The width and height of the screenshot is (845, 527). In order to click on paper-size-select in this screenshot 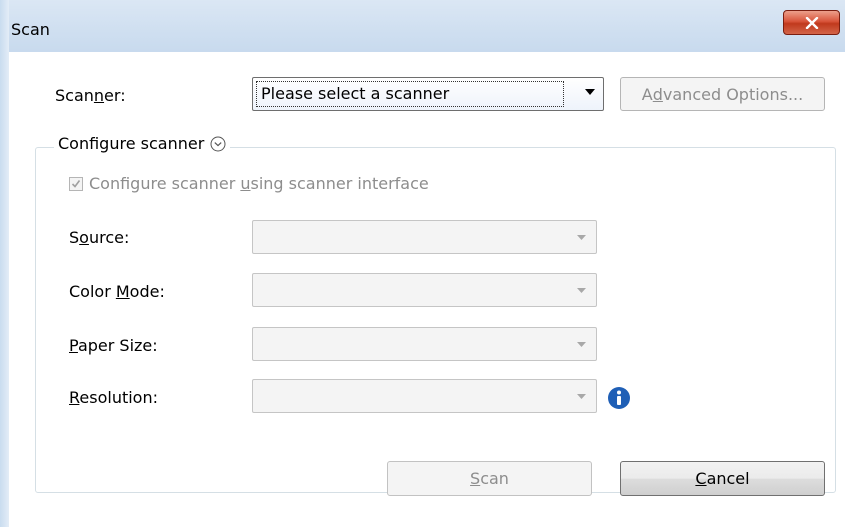, I will do `click(424, 344)`.